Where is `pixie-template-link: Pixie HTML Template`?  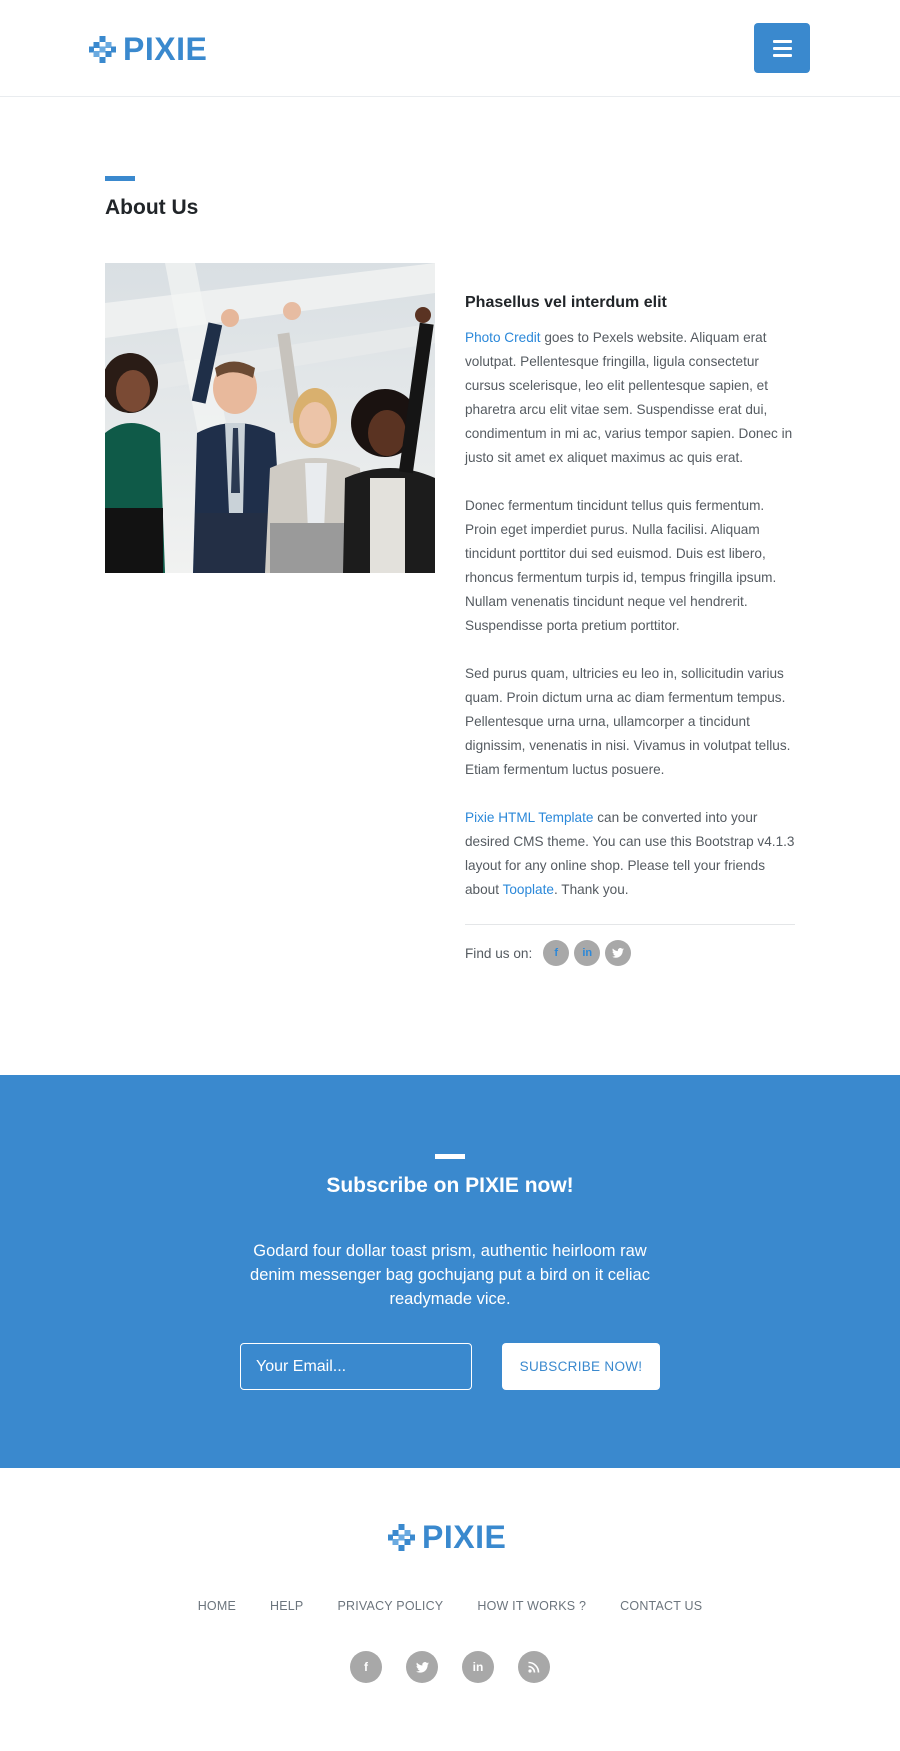 pixie-template-link: Pixie HTML Template is located at coordinates (529, 817).